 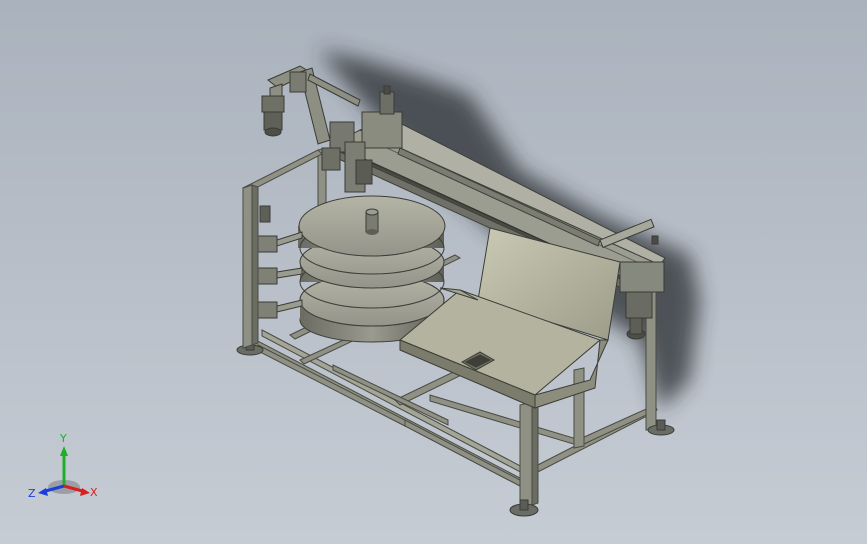 What do you see at coordinates (372, 269) in the screenshot?
I see `rotary-trays` at bounding box center [372, 269].